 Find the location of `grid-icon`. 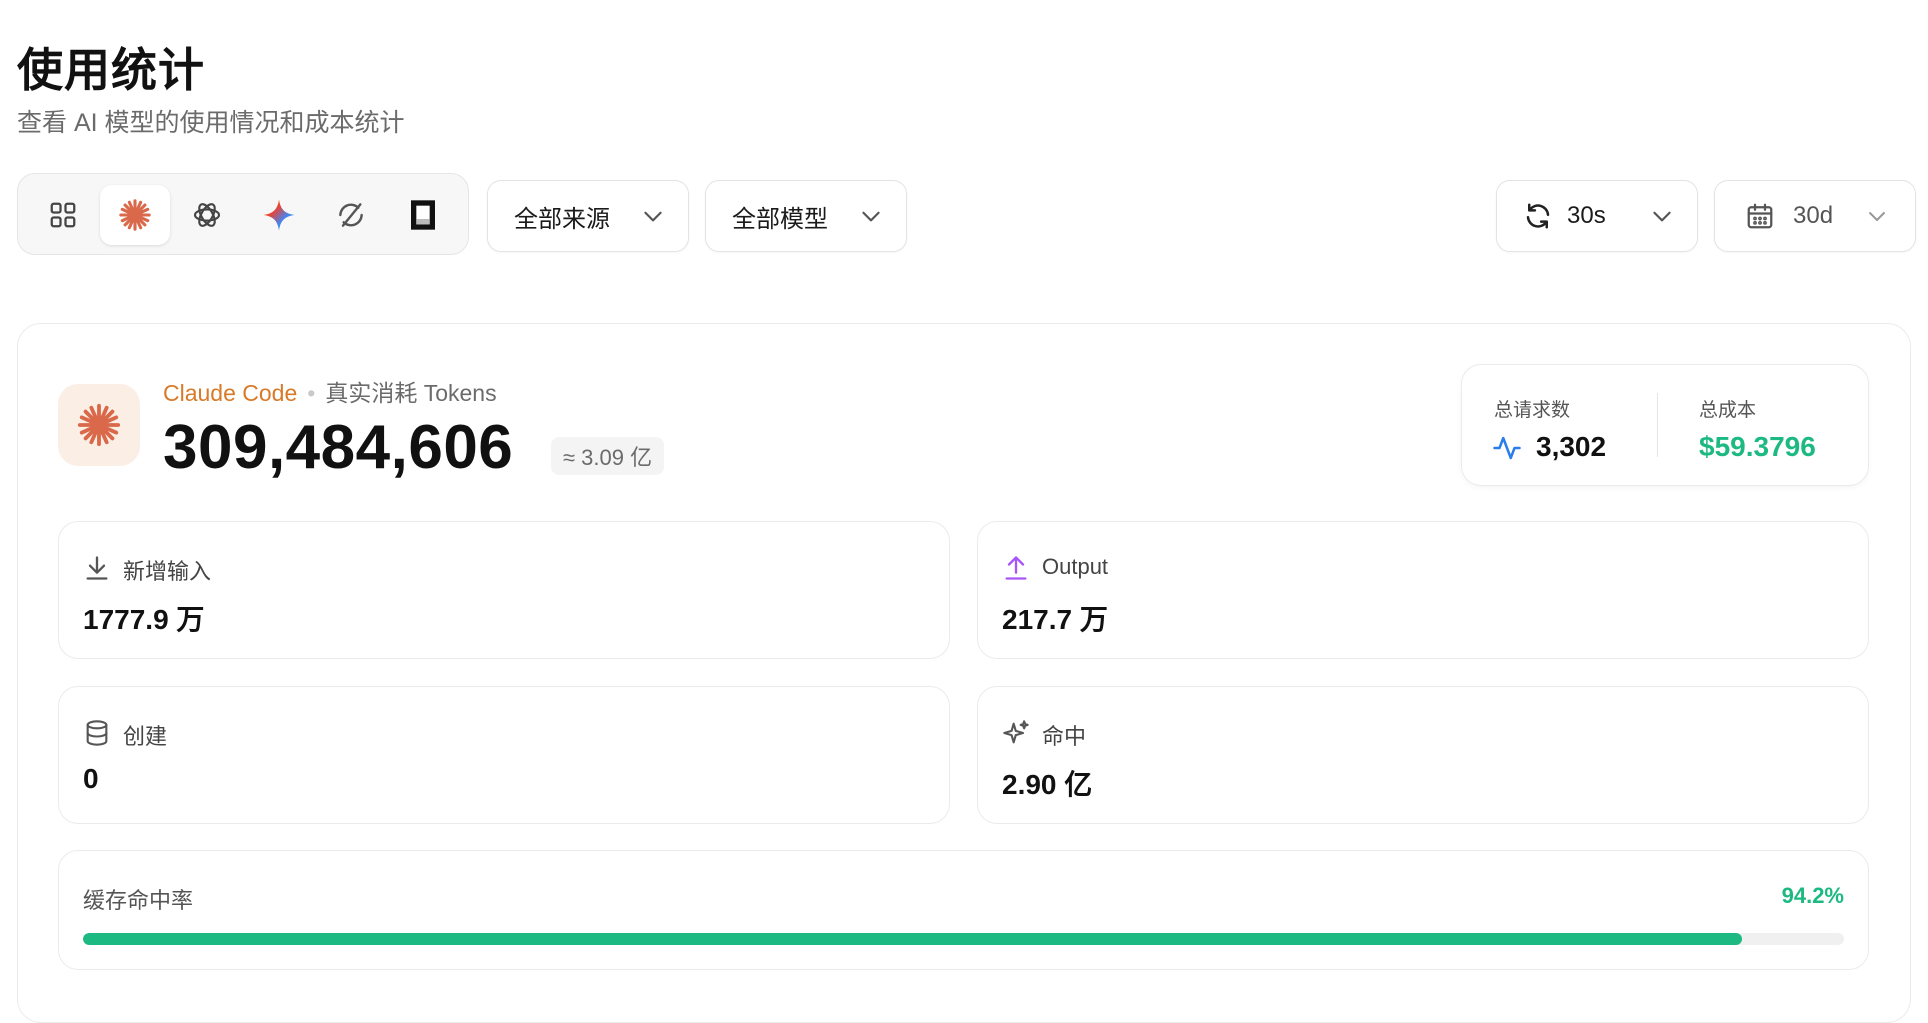

grid-icon is located at coordinates (63, 215).